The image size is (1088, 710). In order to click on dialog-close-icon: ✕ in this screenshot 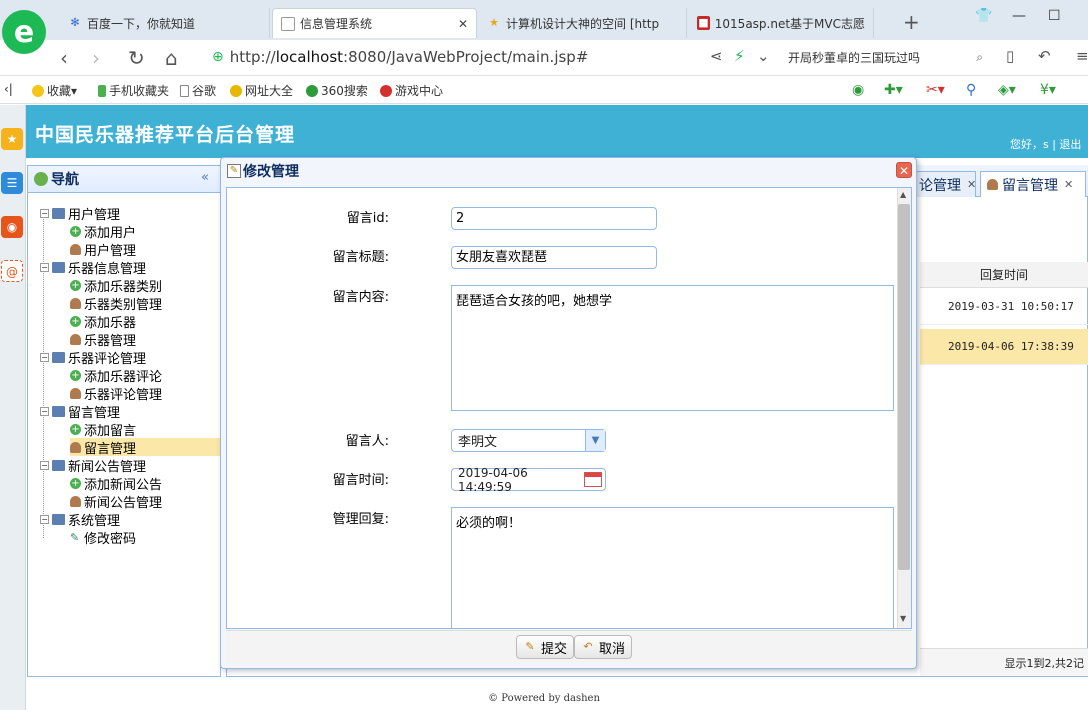, I will do `click(904, 170)`.